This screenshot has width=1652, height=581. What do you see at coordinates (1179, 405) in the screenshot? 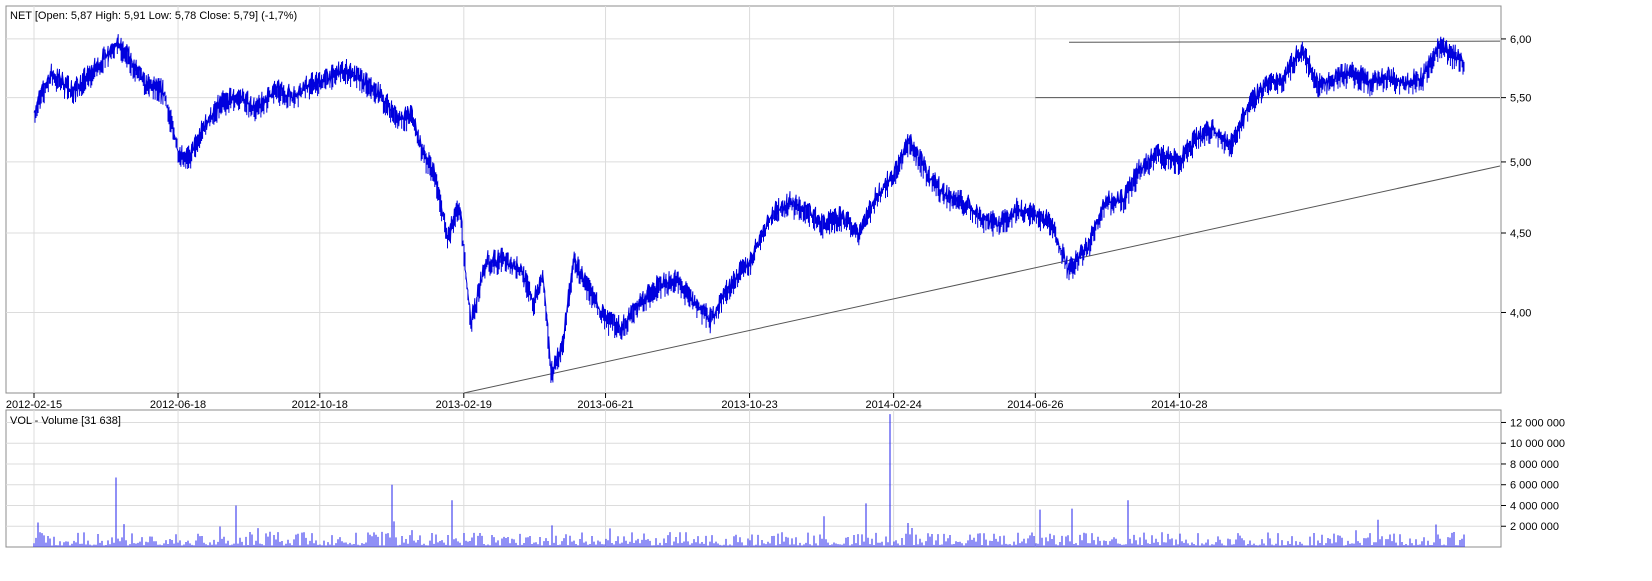
I see `x-tick-label: 2014-10-28` at bounding box center [1179, 405].